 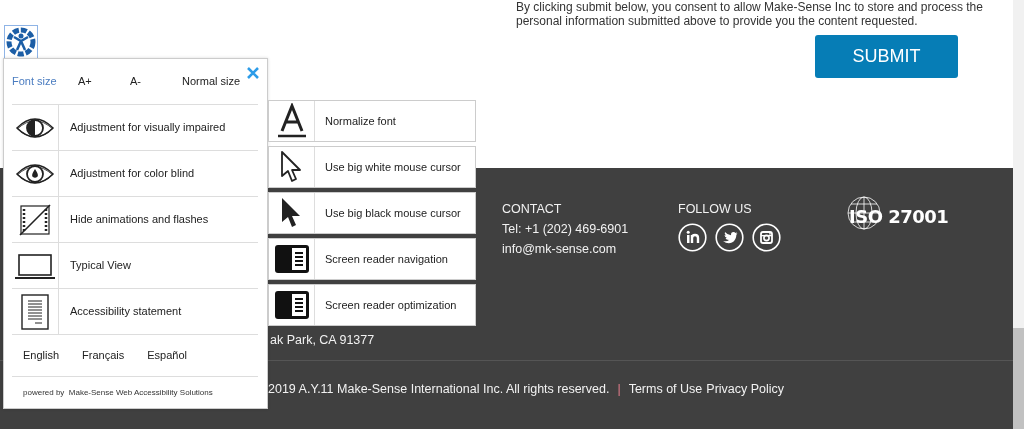 I want to click on twitter-icon, so click(x=729, y=237).